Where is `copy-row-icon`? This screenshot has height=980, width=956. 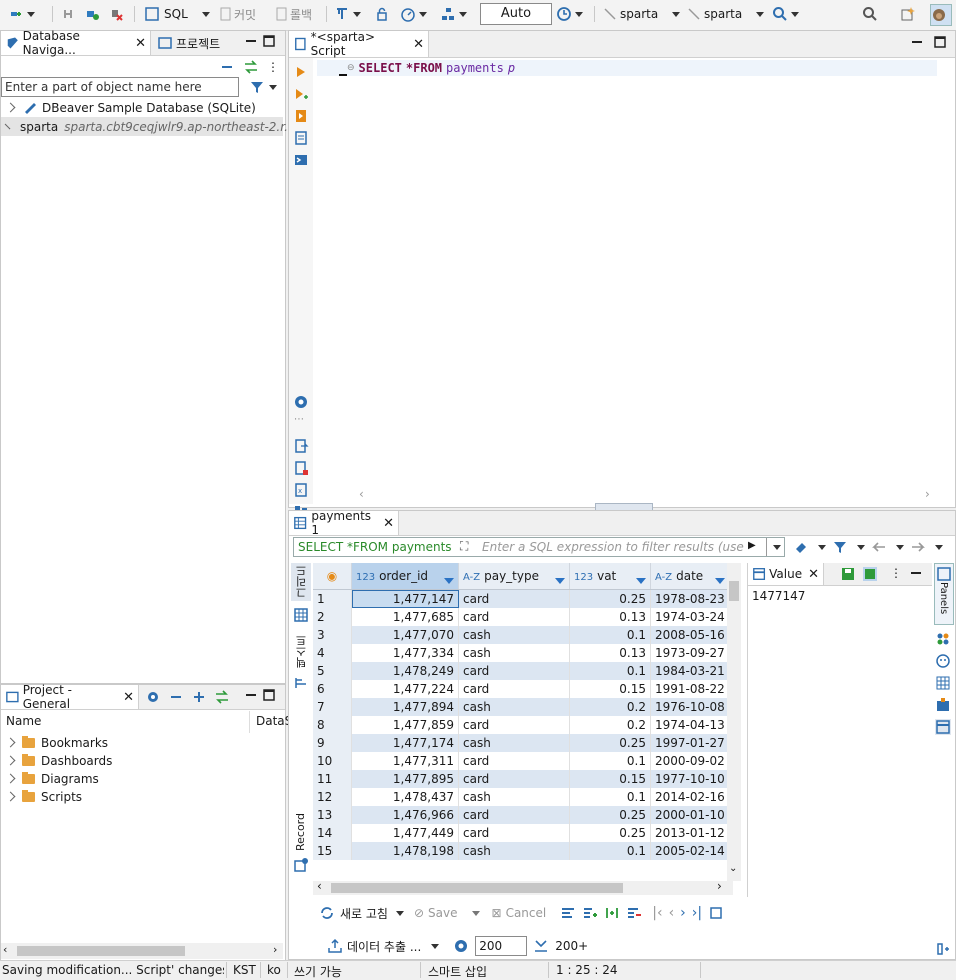
copy-row-icon is located at coordinates (612, 913).